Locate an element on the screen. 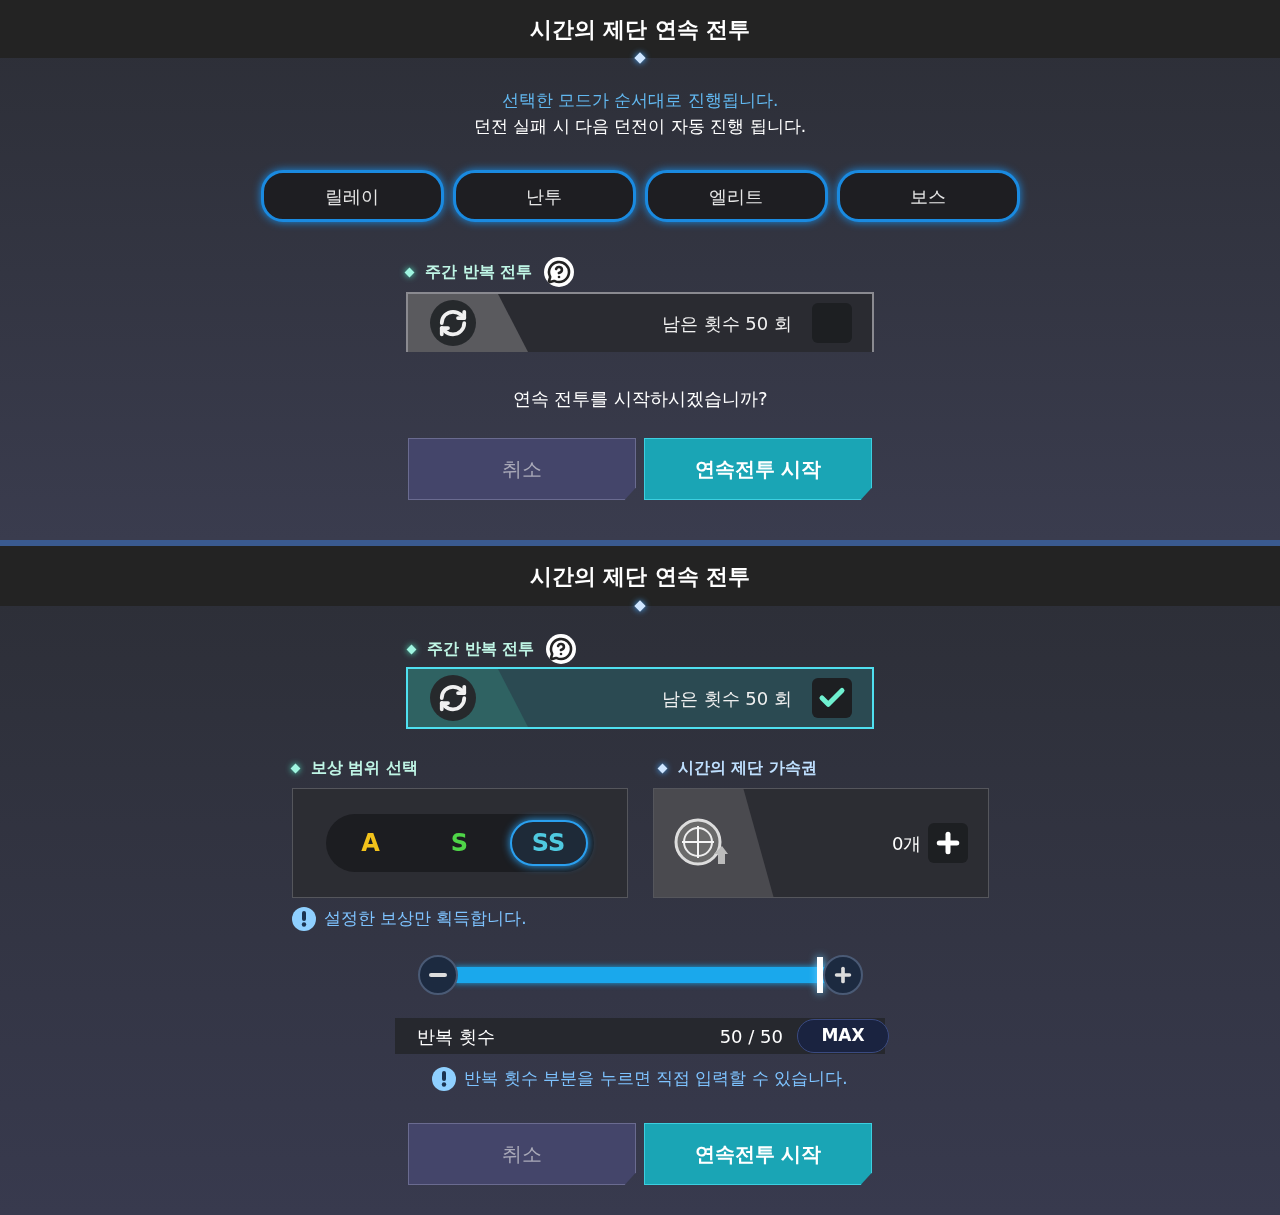  section-label: 시간의 제단 가속권 is located at coordinates (747, 768).